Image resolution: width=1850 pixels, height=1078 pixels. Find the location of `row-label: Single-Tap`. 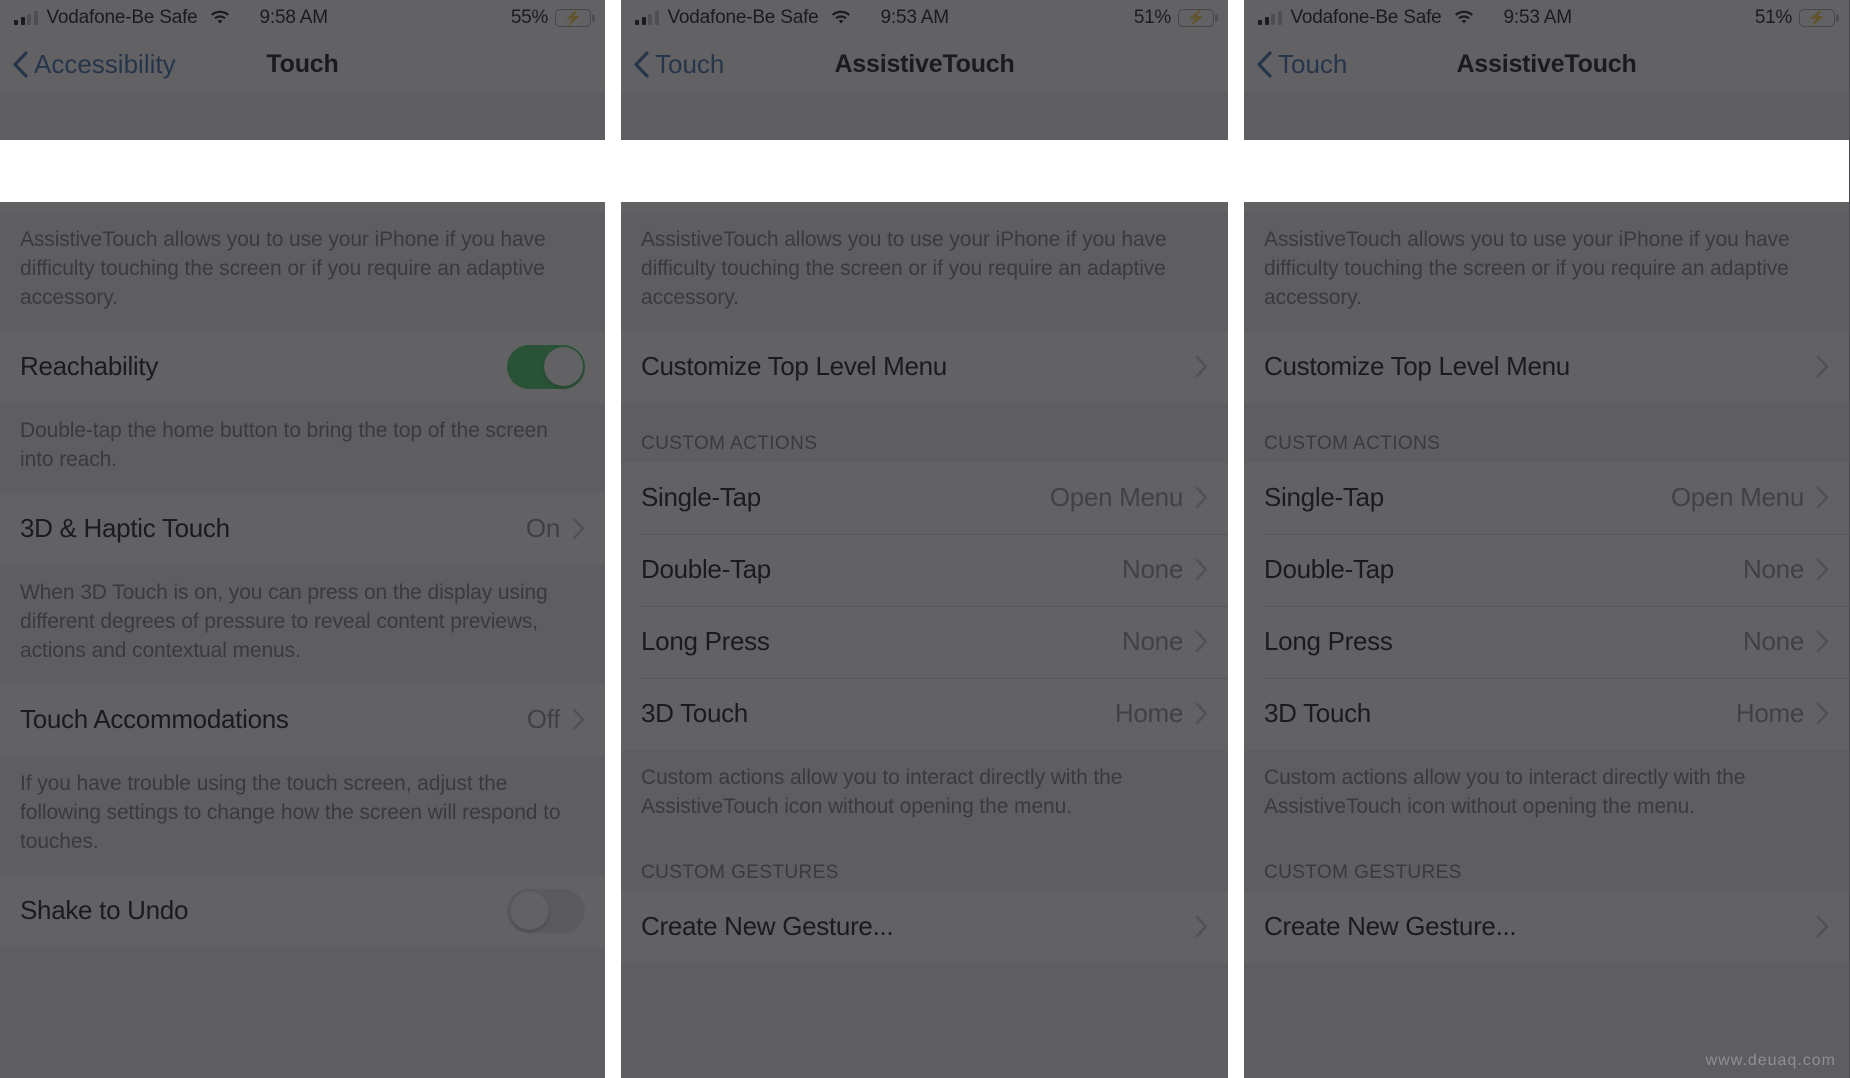

row-label: Single-Tap is located at coordinates (701, 497).